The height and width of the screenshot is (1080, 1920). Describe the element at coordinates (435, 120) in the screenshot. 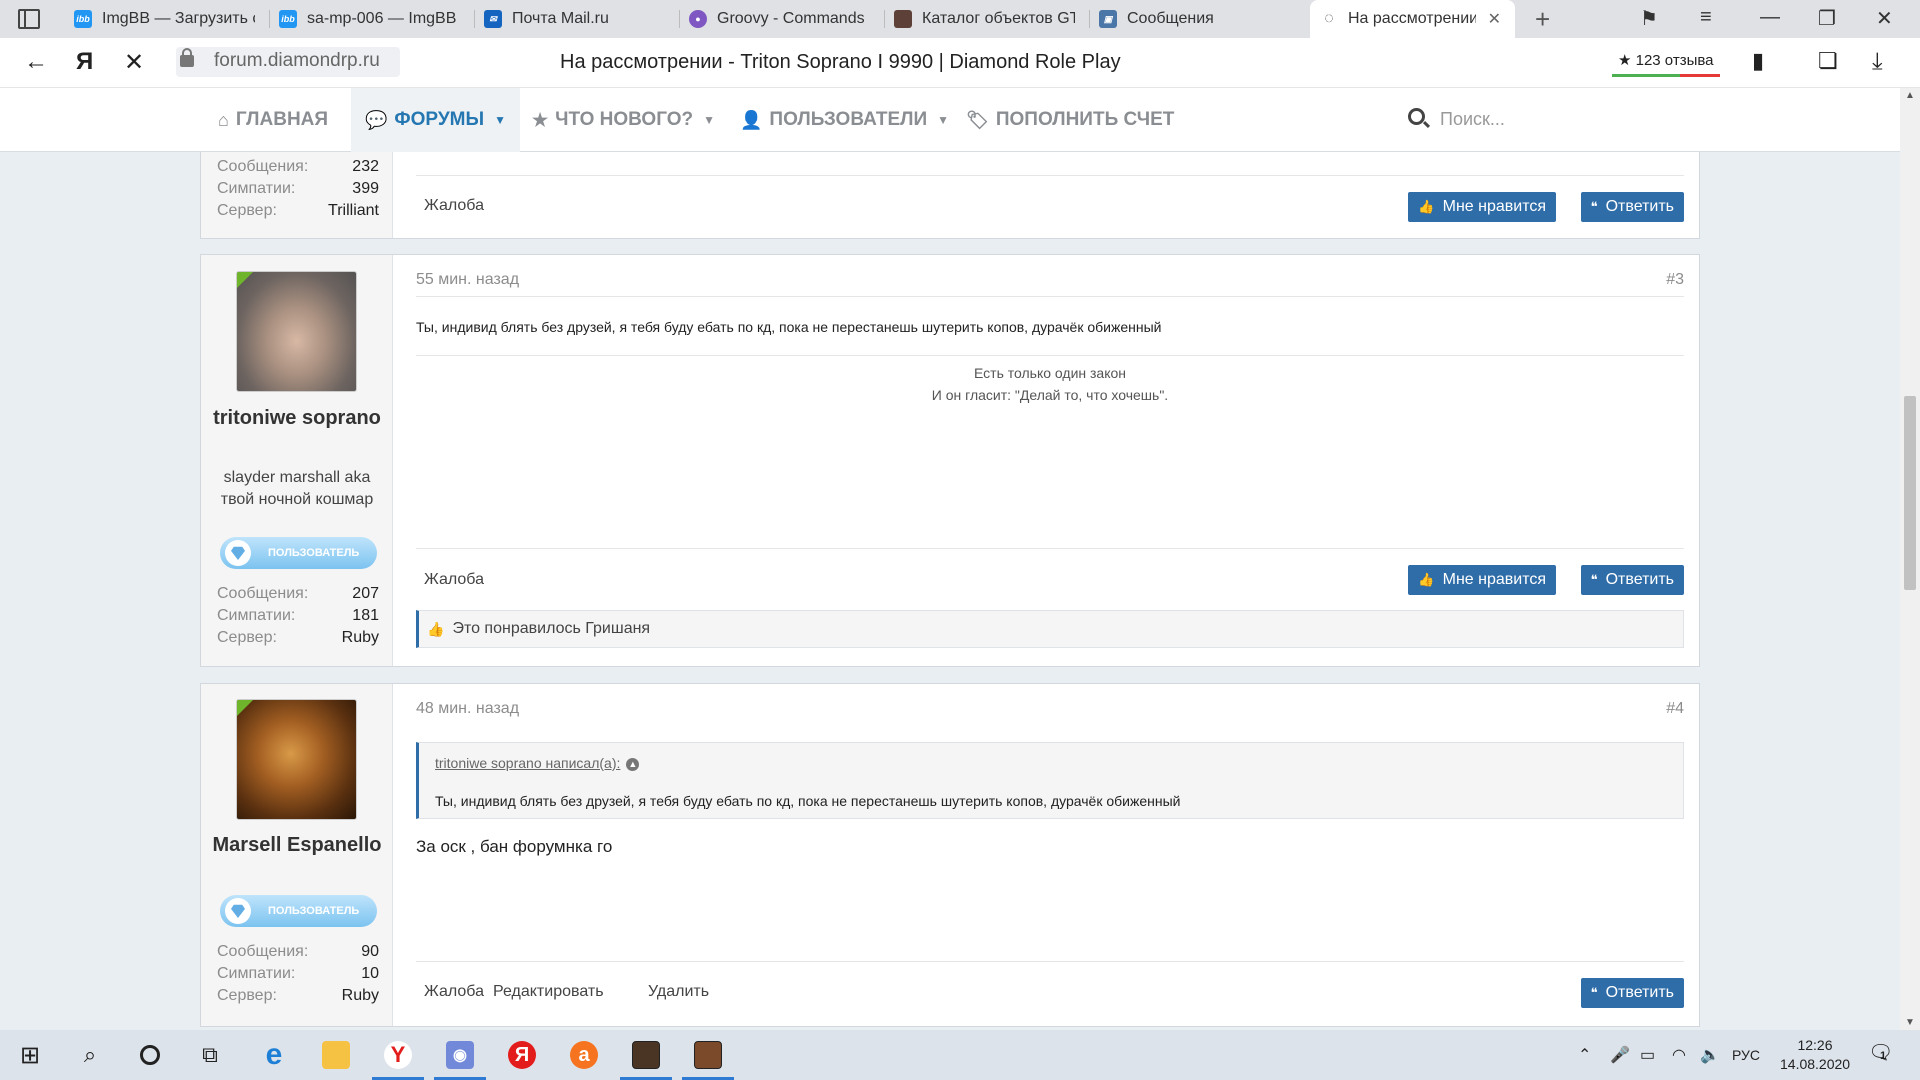

I see `nav-forums: 💬 ФОРУМЫ ▼` at that location.